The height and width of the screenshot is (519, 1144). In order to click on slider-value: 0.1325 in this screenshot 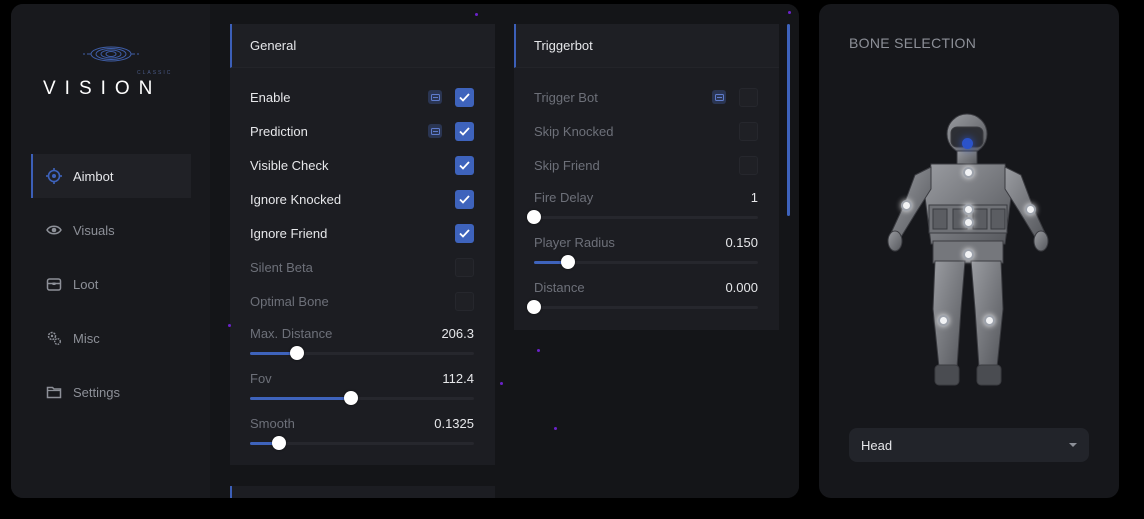, I will do `click(454, 423)`.